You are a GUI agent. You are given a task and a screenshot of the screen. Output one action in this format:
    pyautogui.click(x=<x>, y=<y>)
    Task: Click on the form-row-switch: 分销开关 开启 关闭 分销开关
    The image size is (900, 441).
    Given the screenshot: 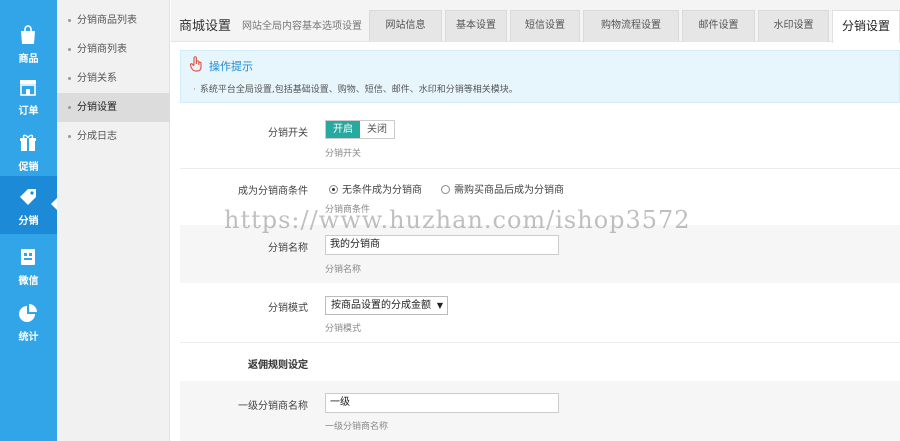 What is the action you would take?
    pyautogui.click(x=540, y=139)
    